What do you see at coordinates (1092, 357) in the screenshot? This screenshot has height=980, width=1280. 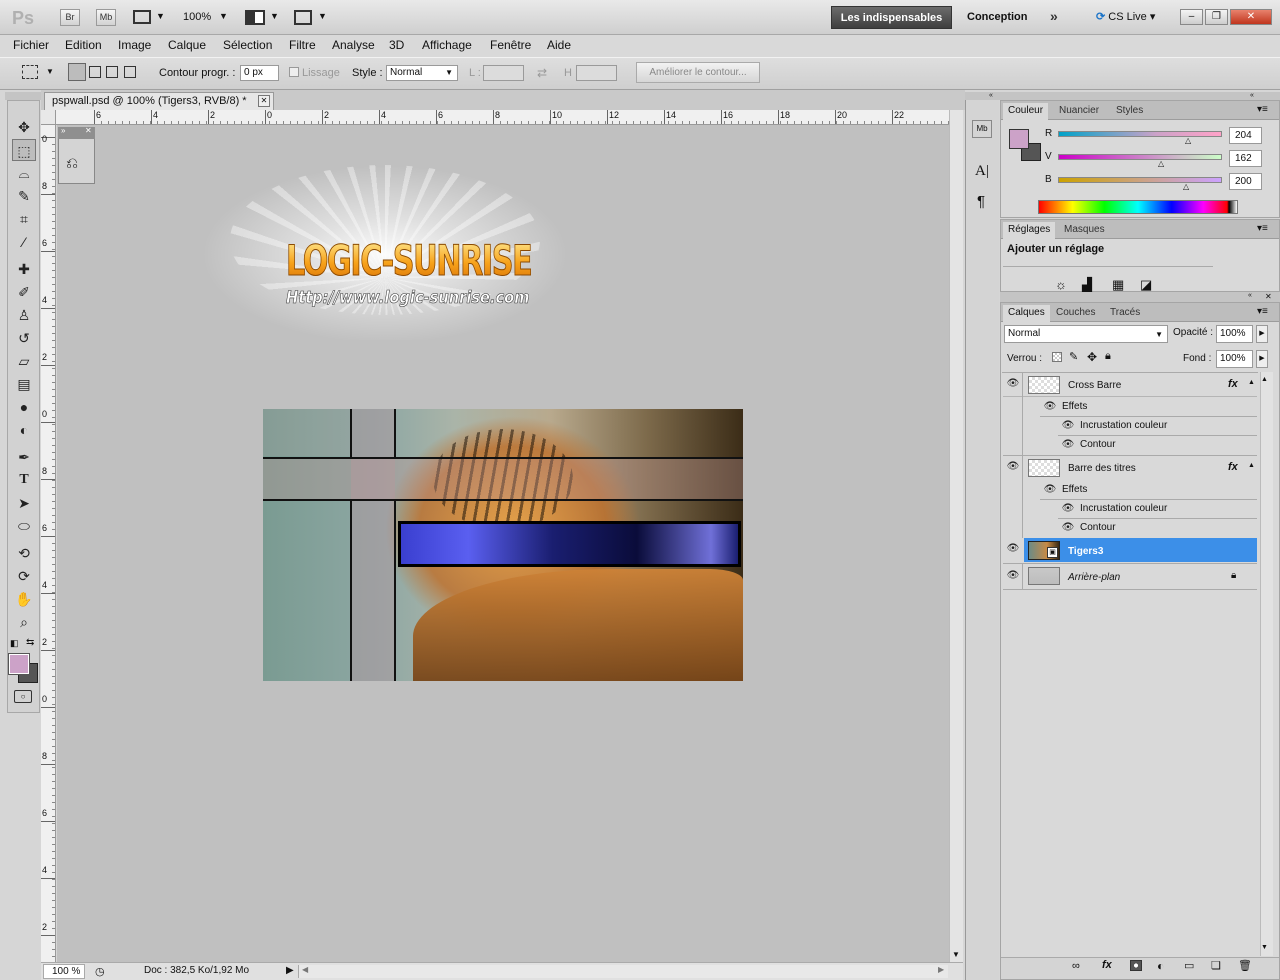 I see `lock-position-icon: ✥` at bounding box center [1092, 357].